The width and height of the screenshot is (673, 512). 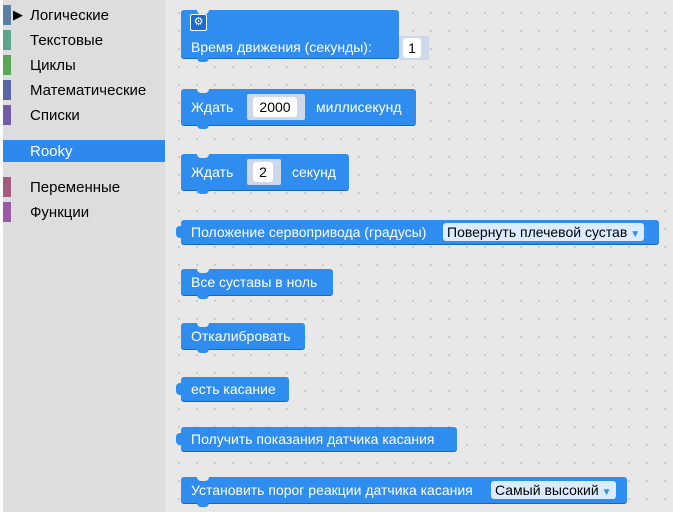 I want to click on category-rooky: Rooky, so click(x=84, y=151).